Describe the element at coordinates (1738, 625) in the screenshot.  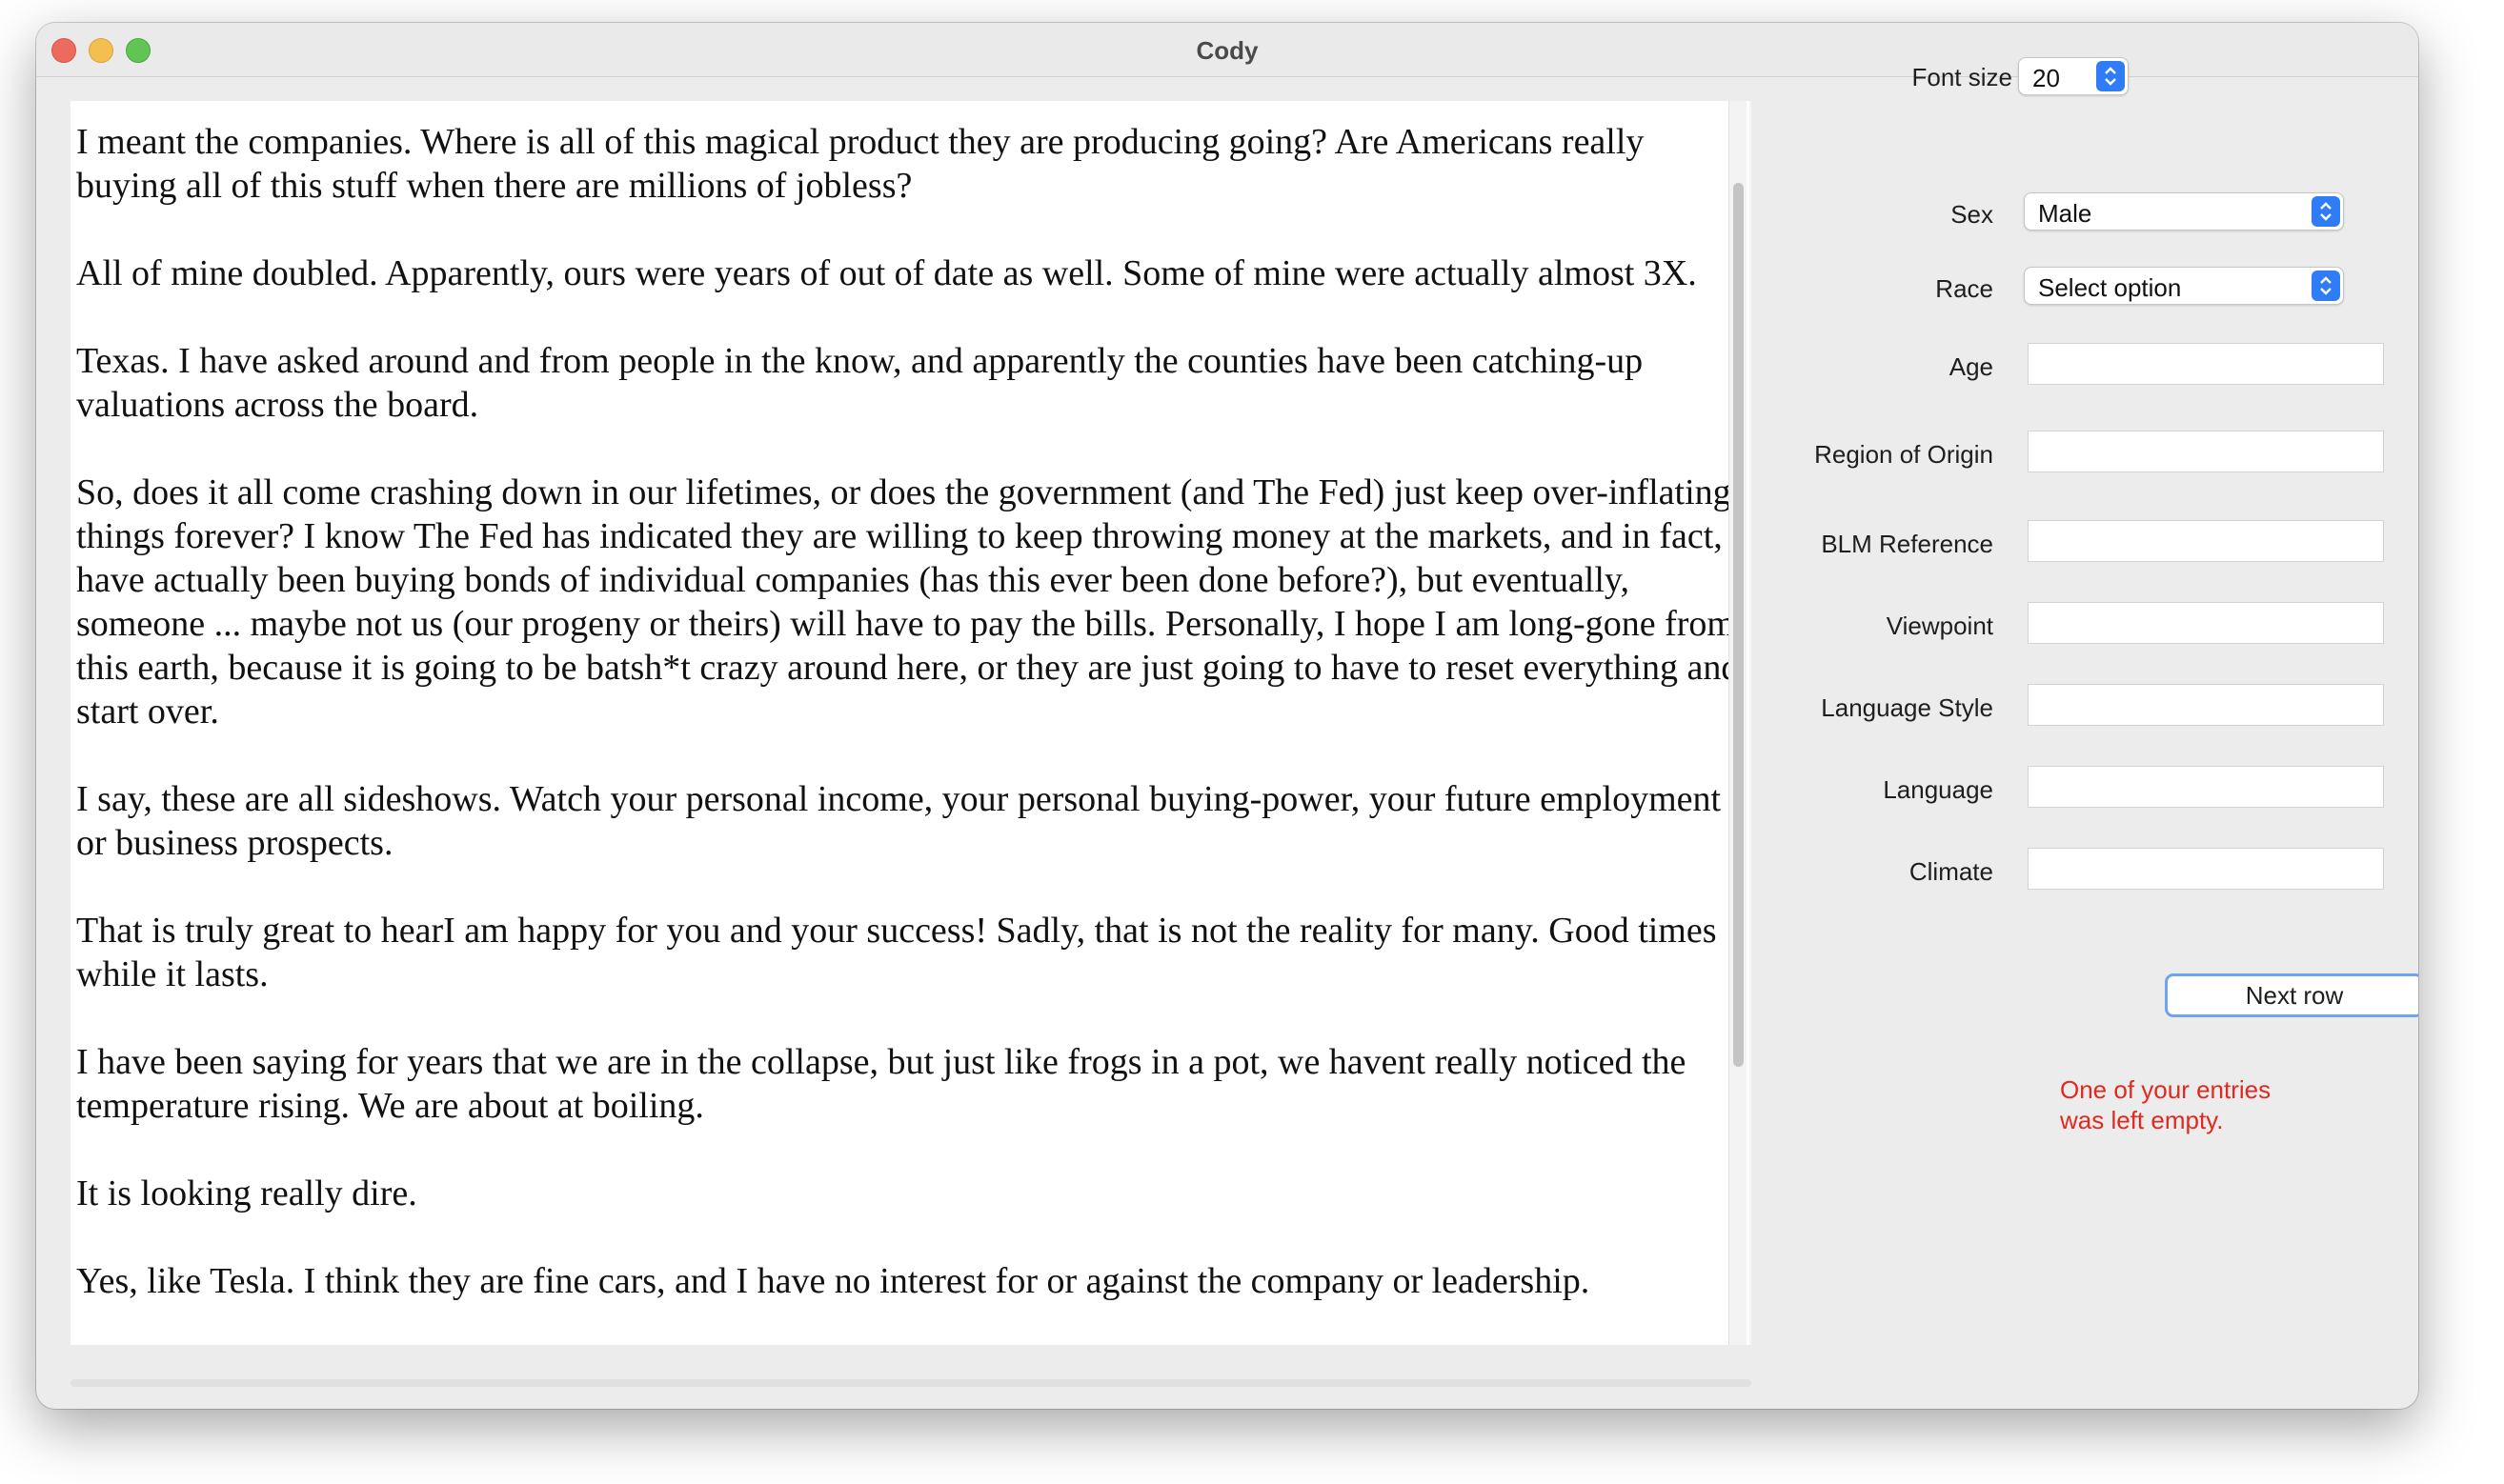
I see `vertical-scrollbar-thumb` at that location.